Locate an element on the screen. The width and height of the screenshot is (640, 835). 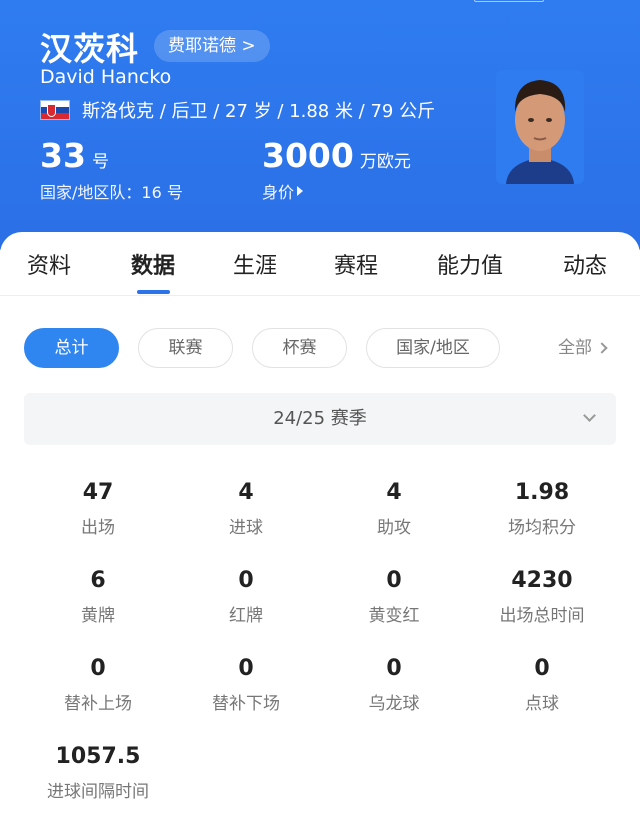
stat-value: 47 is located at coordinates (98, 492).